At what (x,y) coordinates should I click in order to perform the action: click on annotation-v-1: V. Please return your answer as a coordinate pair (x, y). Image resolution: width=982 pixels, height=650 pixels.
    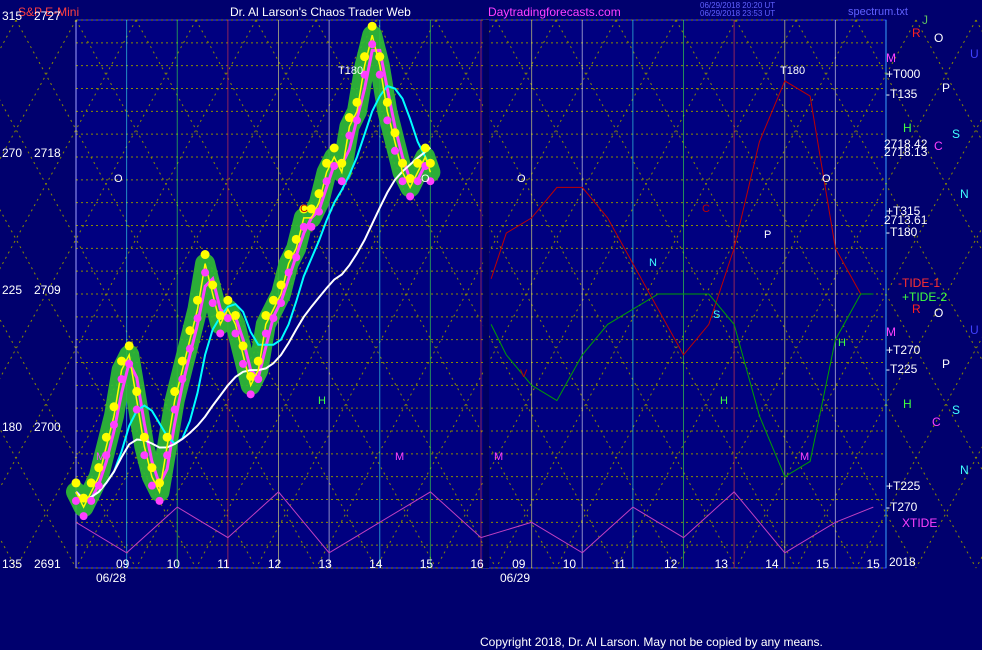
    Looking at the image, I should click on (524, 374).